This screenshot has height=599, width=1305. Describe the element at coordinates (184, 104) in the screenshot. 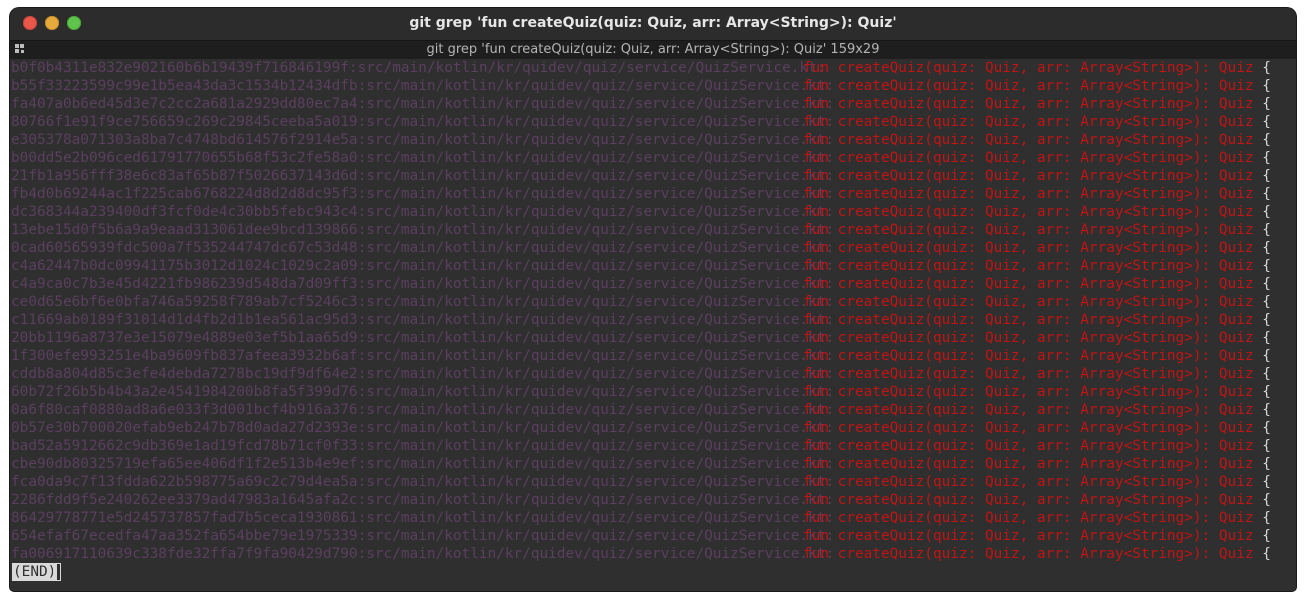

I see `commit-hash: fa407a0b6ed45d3e7c2cc2a681a2929dd80ec7a4` at that location.